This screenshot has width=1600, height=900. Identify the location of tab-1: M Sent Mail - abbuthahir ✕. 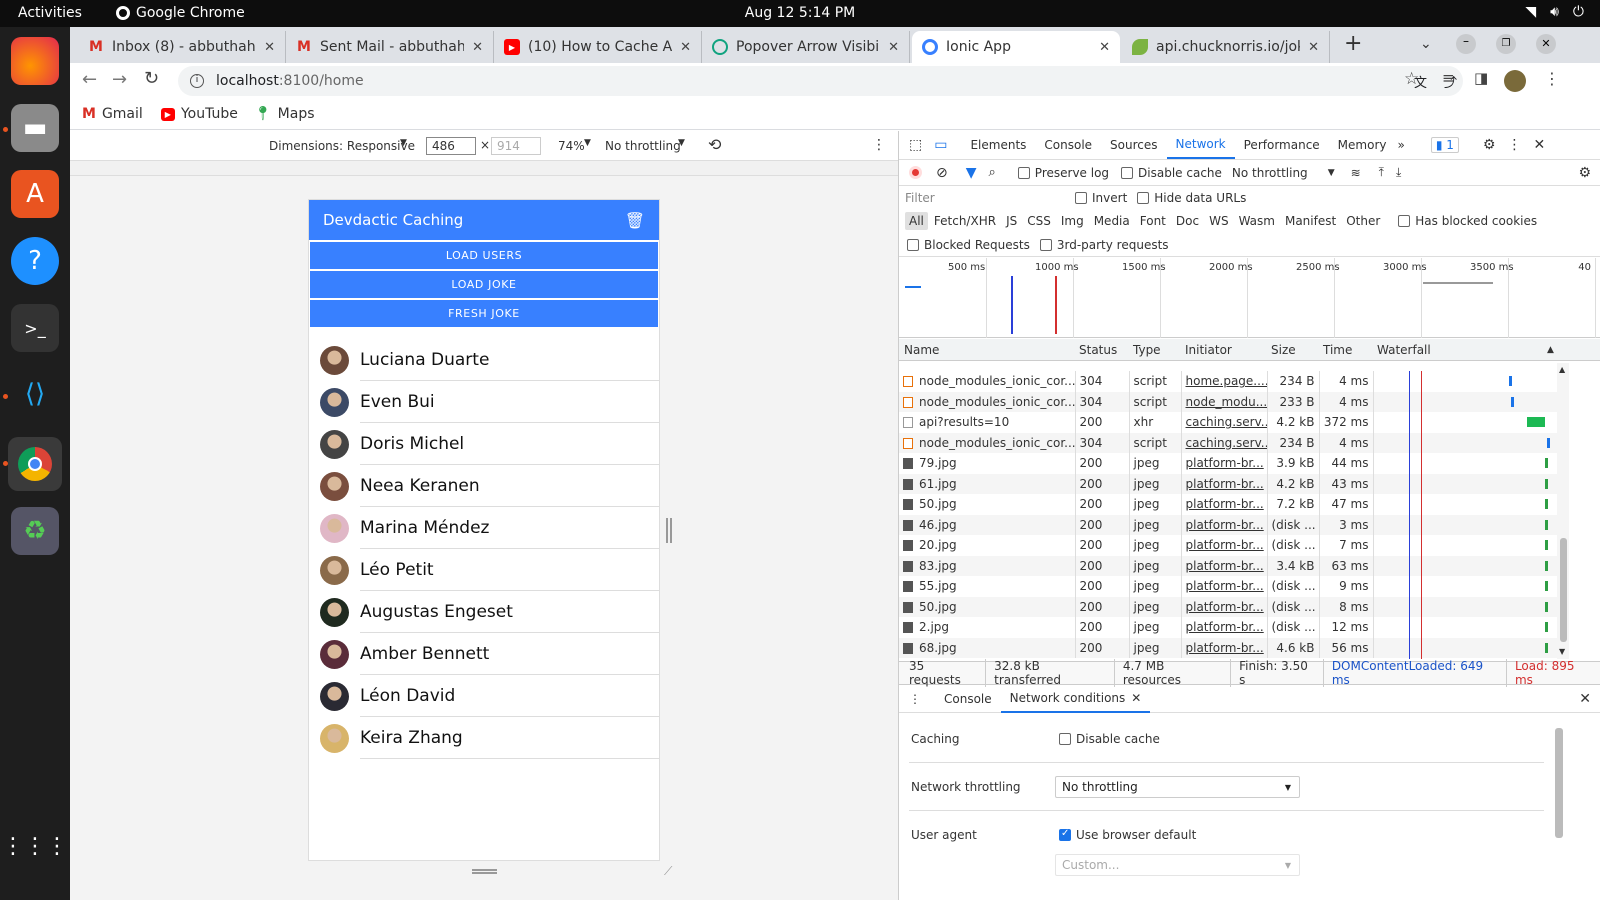
(390, 47).